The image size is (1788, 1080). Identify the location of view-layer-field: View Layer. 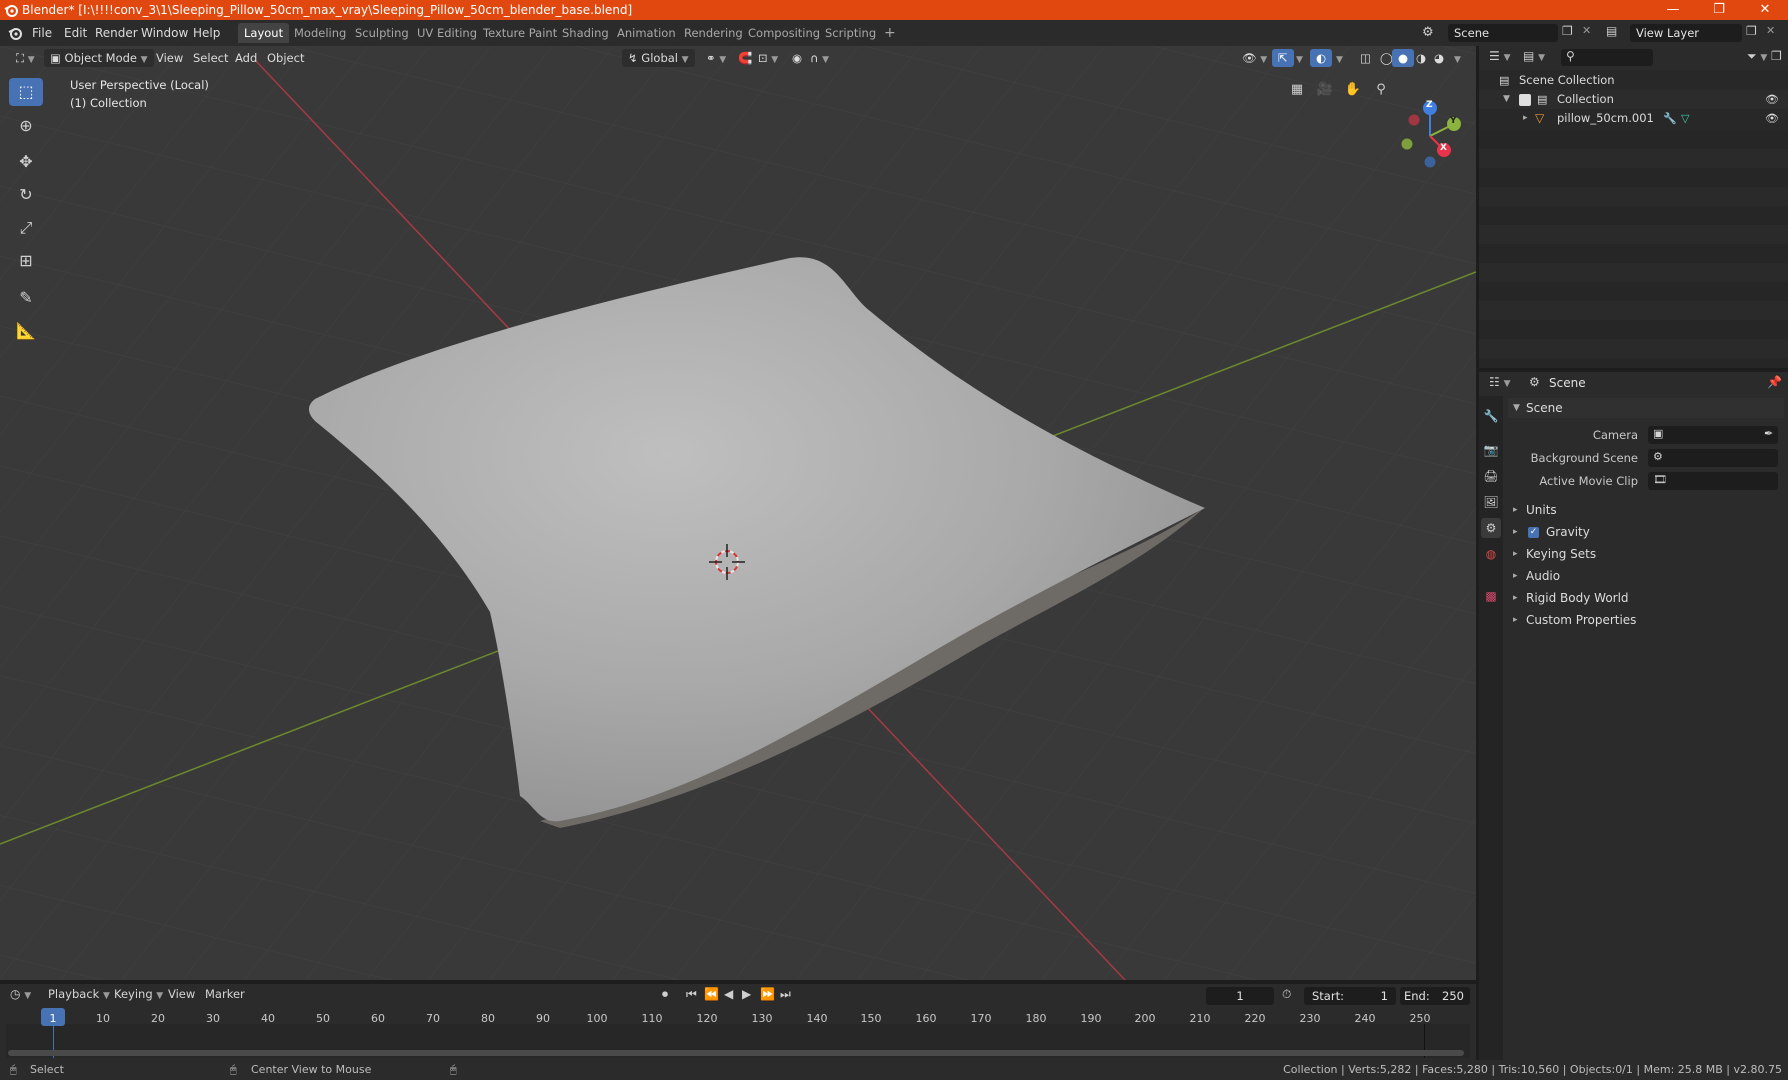
(1686, 33).